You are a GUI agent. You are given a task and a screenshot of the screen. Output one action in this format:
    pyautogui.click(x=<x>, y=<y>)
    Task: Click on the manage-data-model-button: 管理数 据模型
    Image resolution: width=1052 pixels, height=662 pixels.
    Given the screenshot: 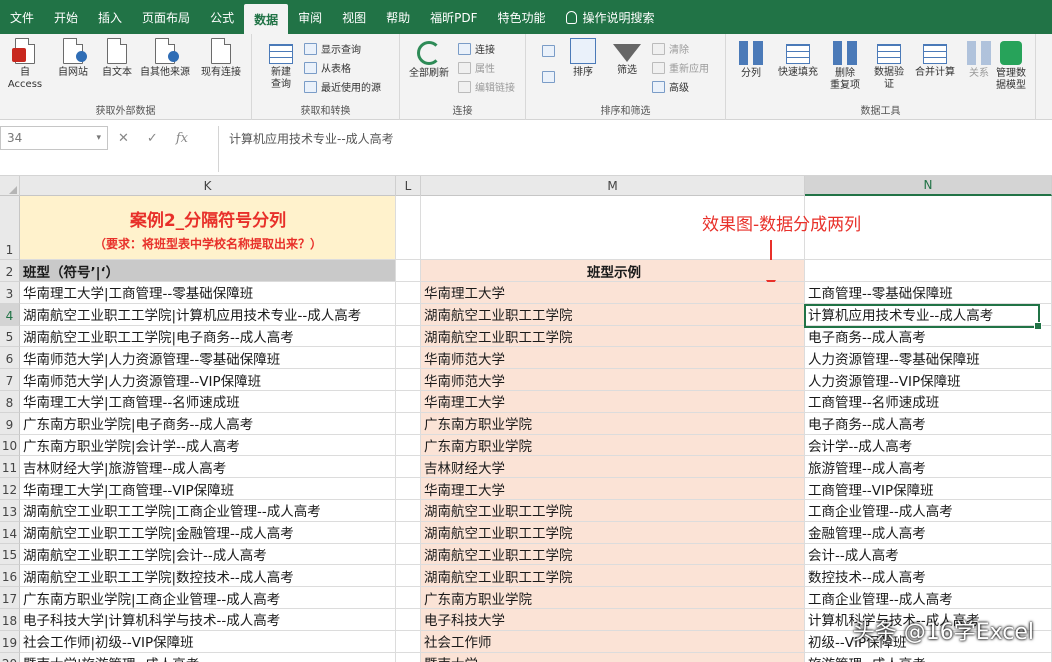 What is the action you would take?
    pyautogui.click(x=1011, y=65)
    